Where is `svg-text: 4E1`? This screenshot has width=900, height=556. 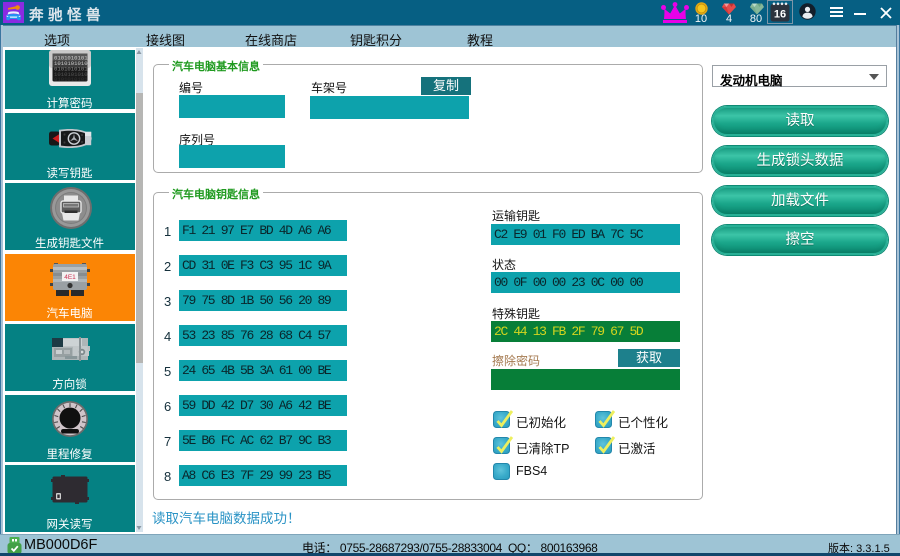 svg-text: 4E1 is located at coordinates (70, 277).